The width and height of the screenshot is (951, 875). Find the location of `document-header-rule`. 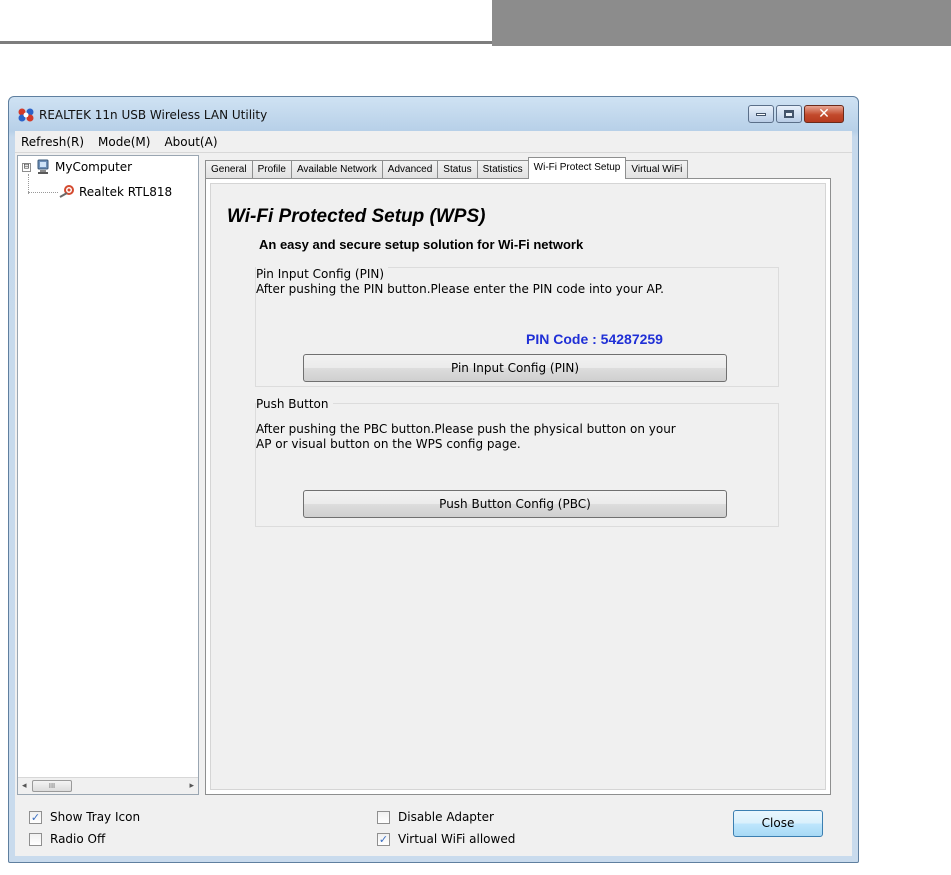

document-header-rule is located at coordinates (246, 42).